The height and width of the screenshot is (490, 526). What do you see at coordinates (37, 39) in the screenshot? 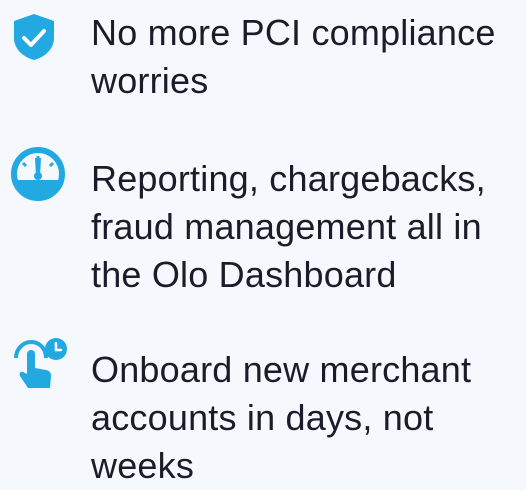
I see `shield-check-icon` at bounding box center [37, 39].